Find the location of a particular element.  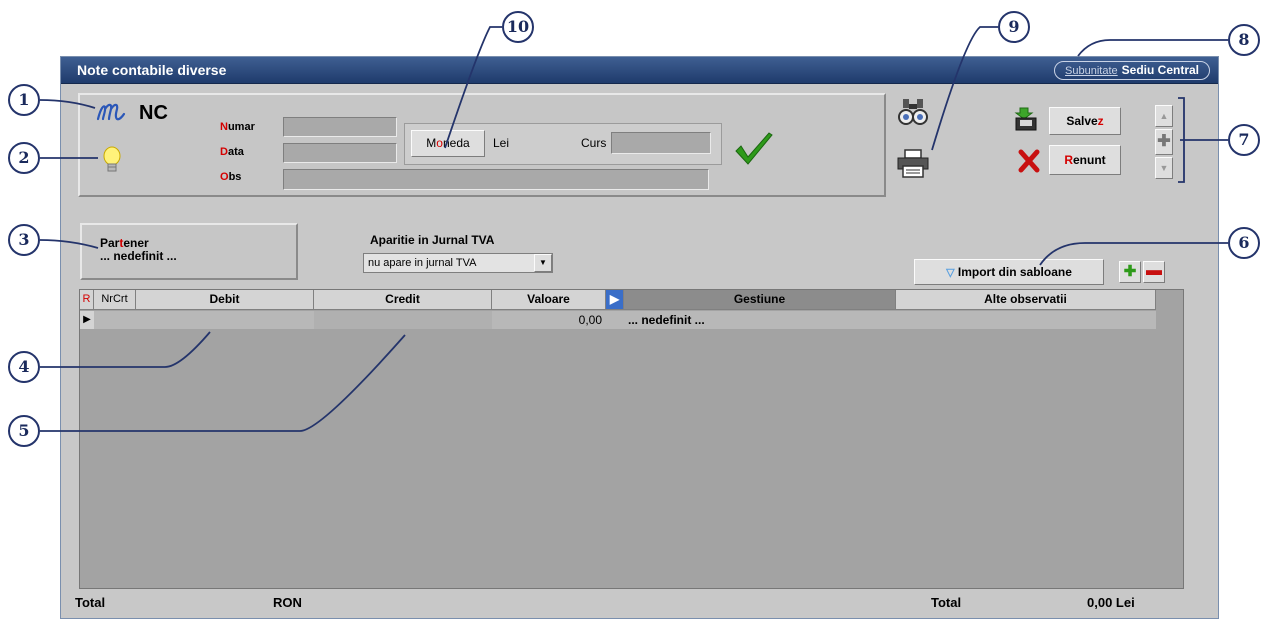

callout-3: 3 is located at coordinates (24, 240).